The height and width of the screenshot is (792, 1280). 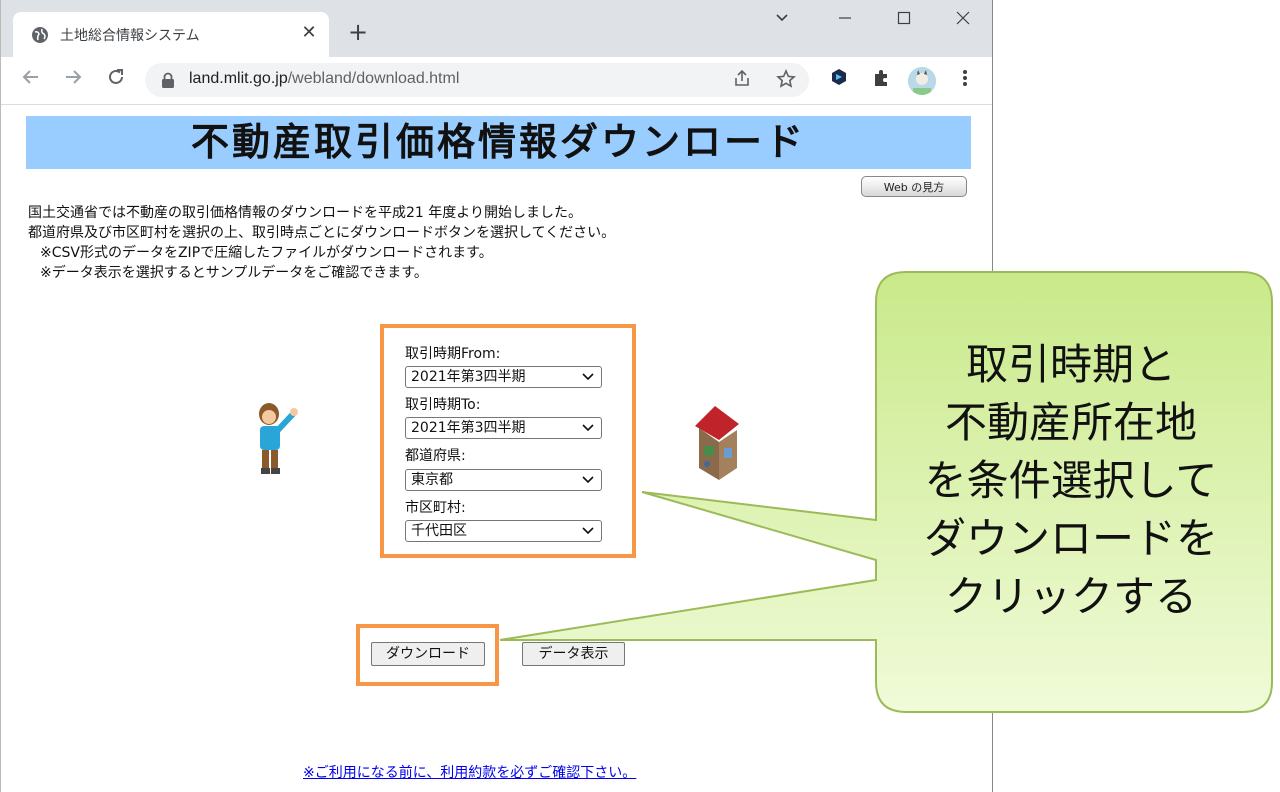 I want to click on callout-text: 取引時期と 不動産所在地 を条件選択して ダウンロードを クリックする, so click(x=1071, y=481).